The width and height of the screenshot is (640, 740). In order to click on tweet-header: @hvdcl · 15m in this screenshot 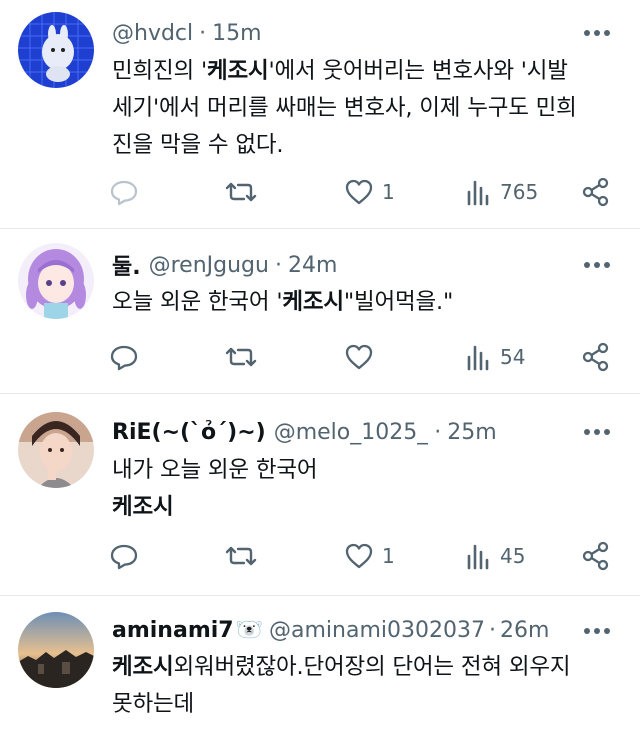, I will do `click(376, 33)`.